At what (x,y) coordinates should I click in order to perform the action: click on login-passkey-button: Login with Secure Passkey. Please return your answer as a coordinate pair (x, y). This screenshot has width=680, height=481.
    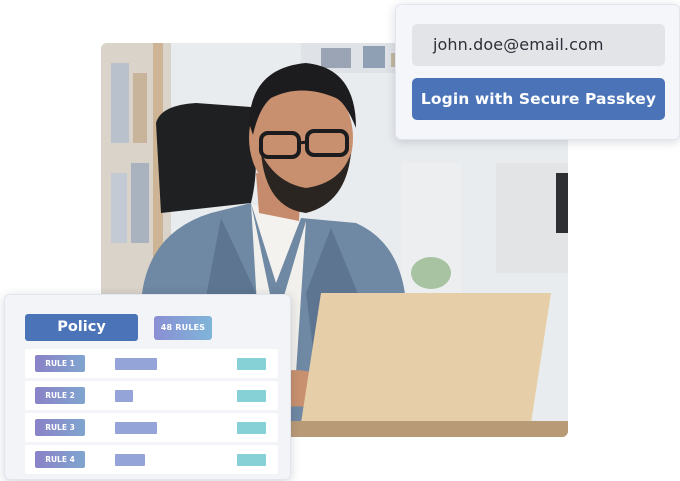
    Looking at the image, I should click on (538, 99).